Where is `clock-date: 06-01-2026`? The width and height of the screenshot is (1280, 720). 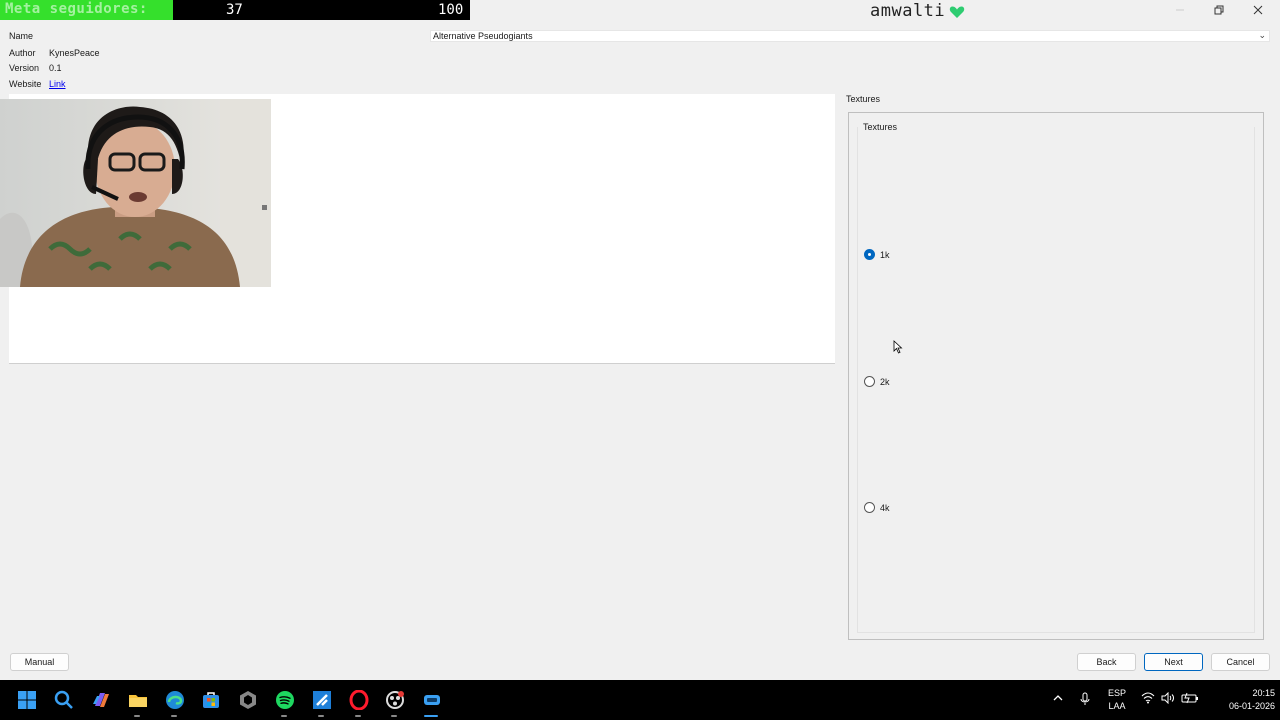
clock-date: 06-01-2026 is located at coordinates (1251, 706).